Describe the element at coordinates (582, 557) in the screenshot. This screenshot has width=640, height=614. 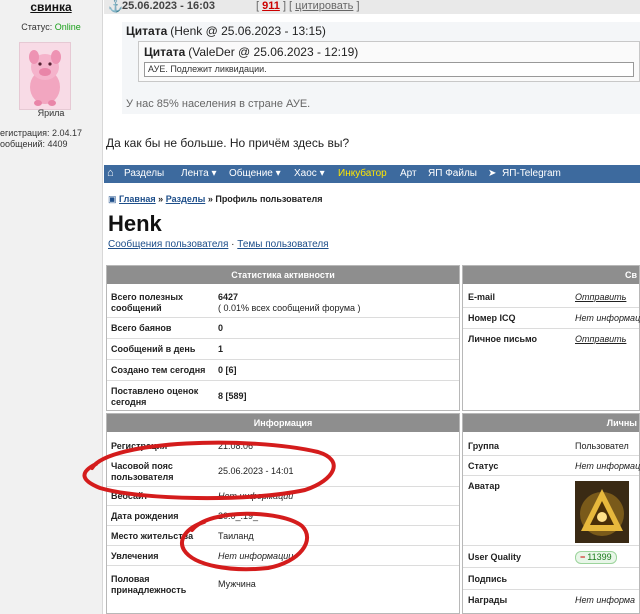
I see `minus-icon: −` at that location.